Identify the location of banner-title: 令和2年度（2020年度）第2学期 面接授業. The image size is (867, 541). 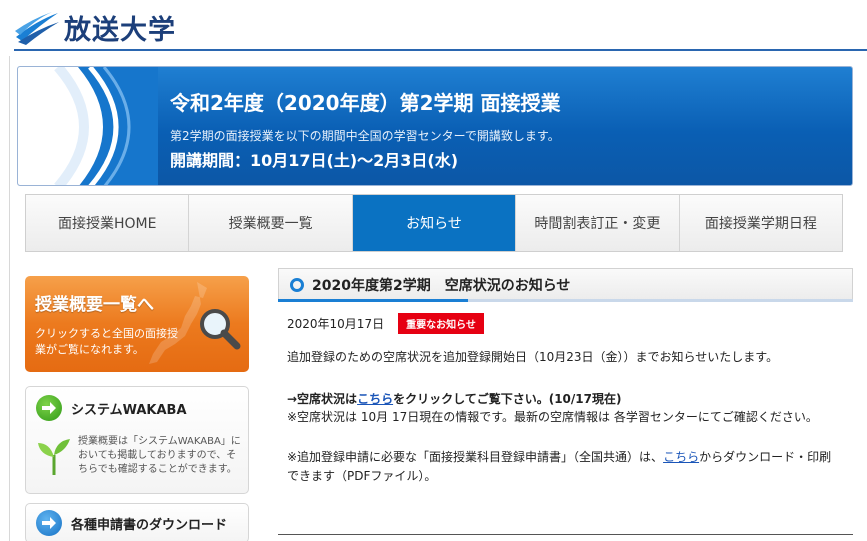
(365, 103).